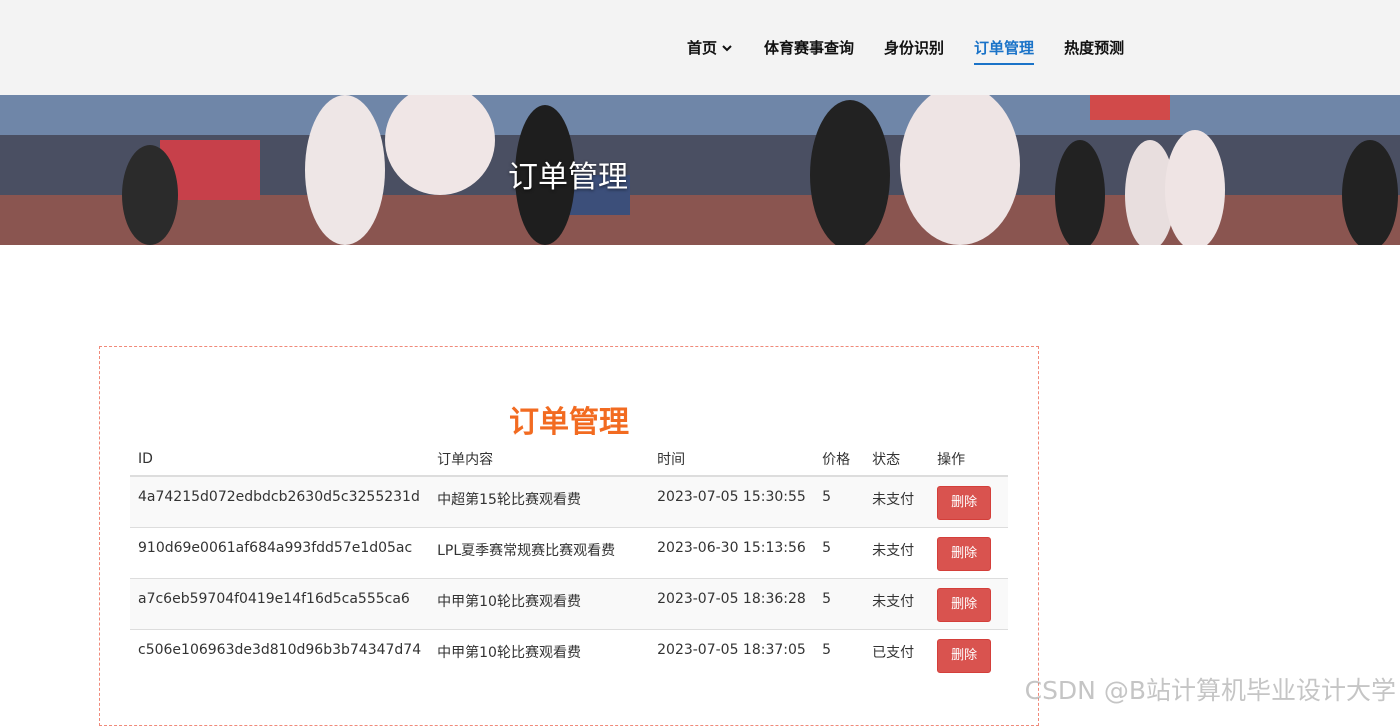  What do you see at coordinates (280, 654) in the screenshot?
I see `order-id: c506e106963de3d810d96b3b74347d74` at bounding box center [280, 654].